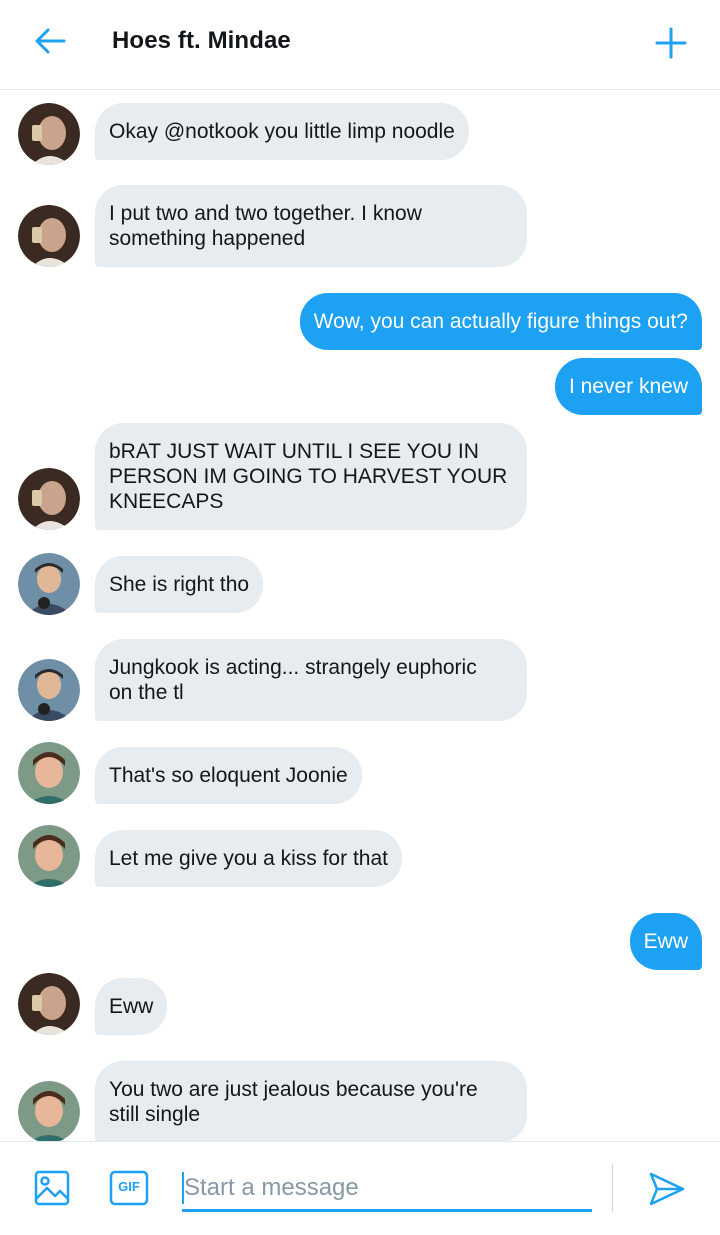 Image resolution: width=720 pixels, height=1235 pixels. I want to click on conversation-header: Hoes ft. Mindae, so click(360, 45).